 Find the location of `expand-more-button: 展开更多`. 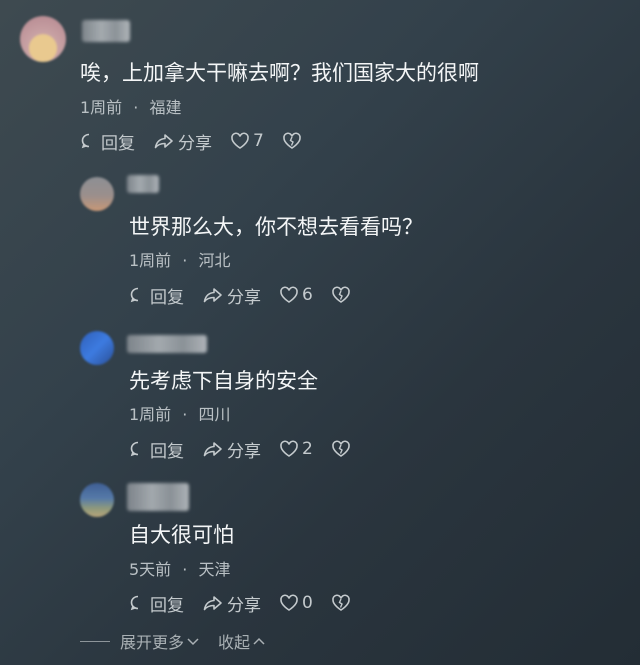

expand-more-button: 展开更多 is located at coordinates (160, 641).